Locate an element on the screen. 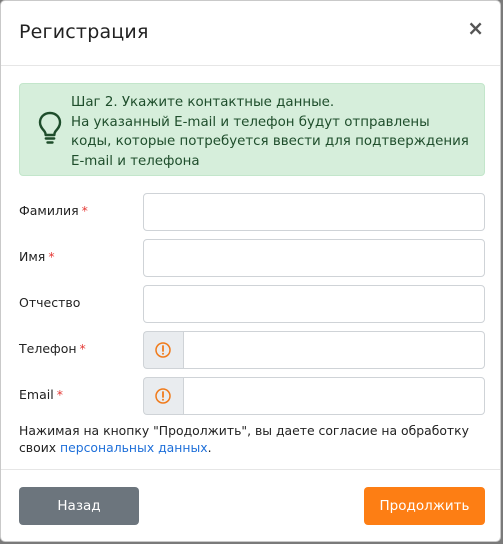  phone-input is located at coordinates (334, 350).